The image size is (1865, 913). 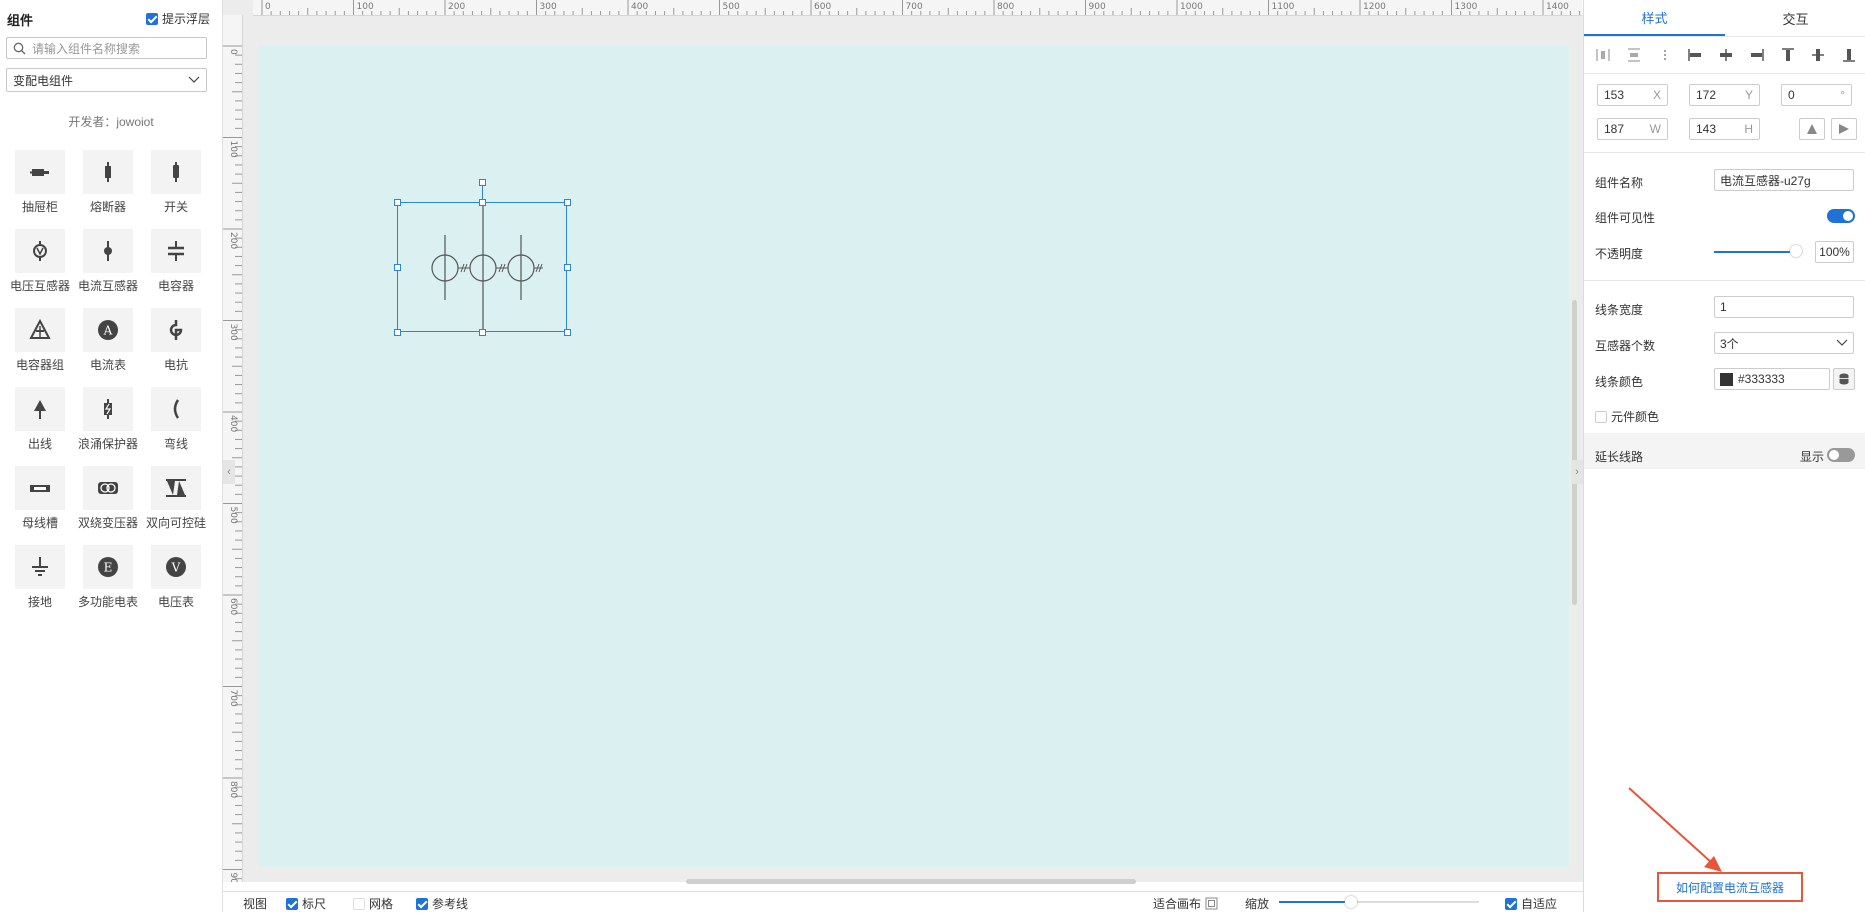 What do you see at coordinates (1351, 902) in the screenshot?
I see `zoom-slider-thumb` at bounding box center [1351, 902].